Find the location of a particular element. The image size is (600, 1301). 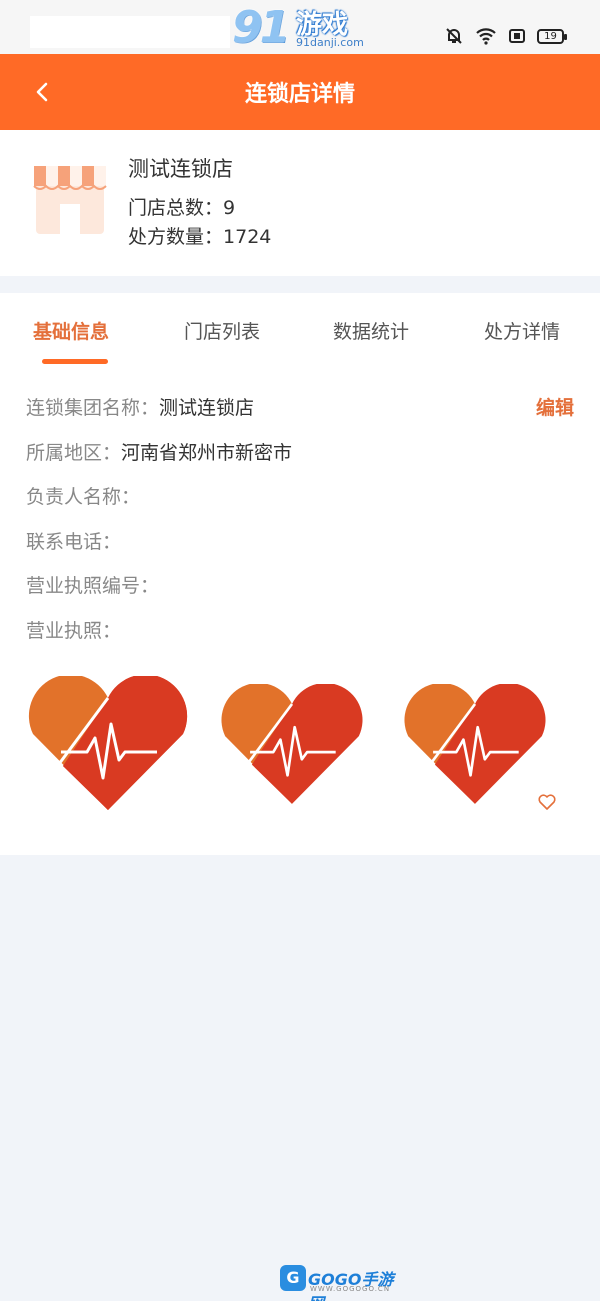

info-value: 测试连锁店 is located at coordinates (207, 408).